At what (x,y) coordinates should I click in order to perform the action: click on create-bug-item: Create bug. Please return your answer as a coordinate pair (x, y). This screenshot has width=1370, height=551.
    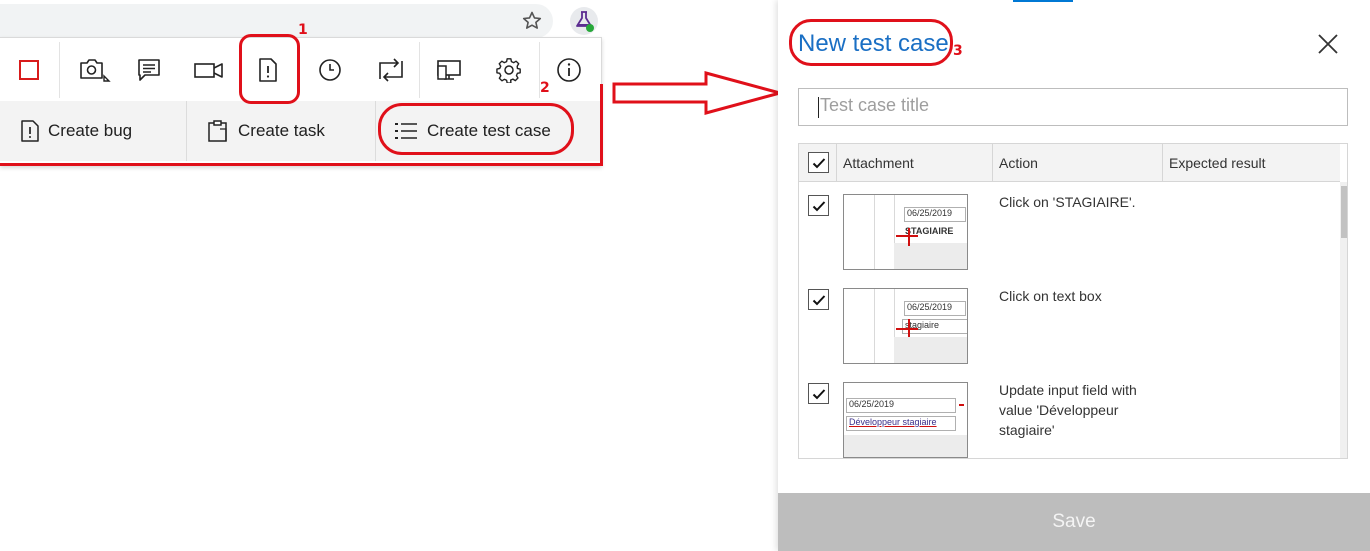
    Looking at the image, I should click on (76, 131).